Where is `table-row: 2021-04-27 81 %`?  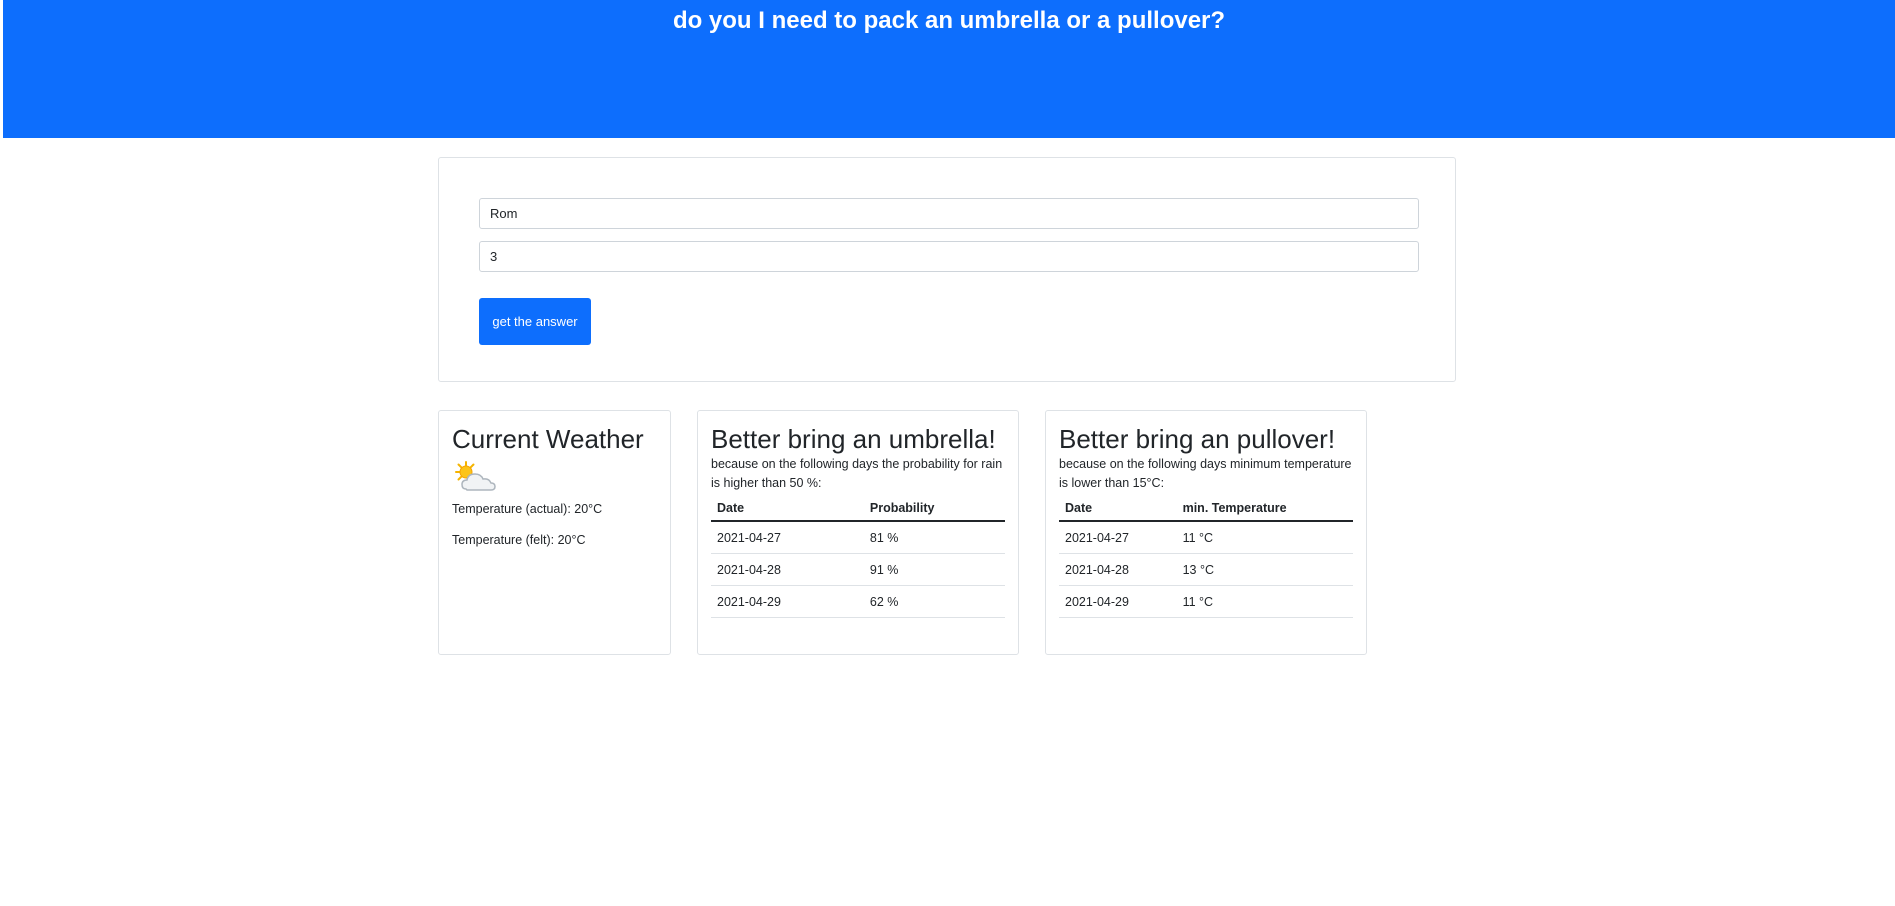
table-row: 2021-04-27 81 % is located at coordinates (858, 537).